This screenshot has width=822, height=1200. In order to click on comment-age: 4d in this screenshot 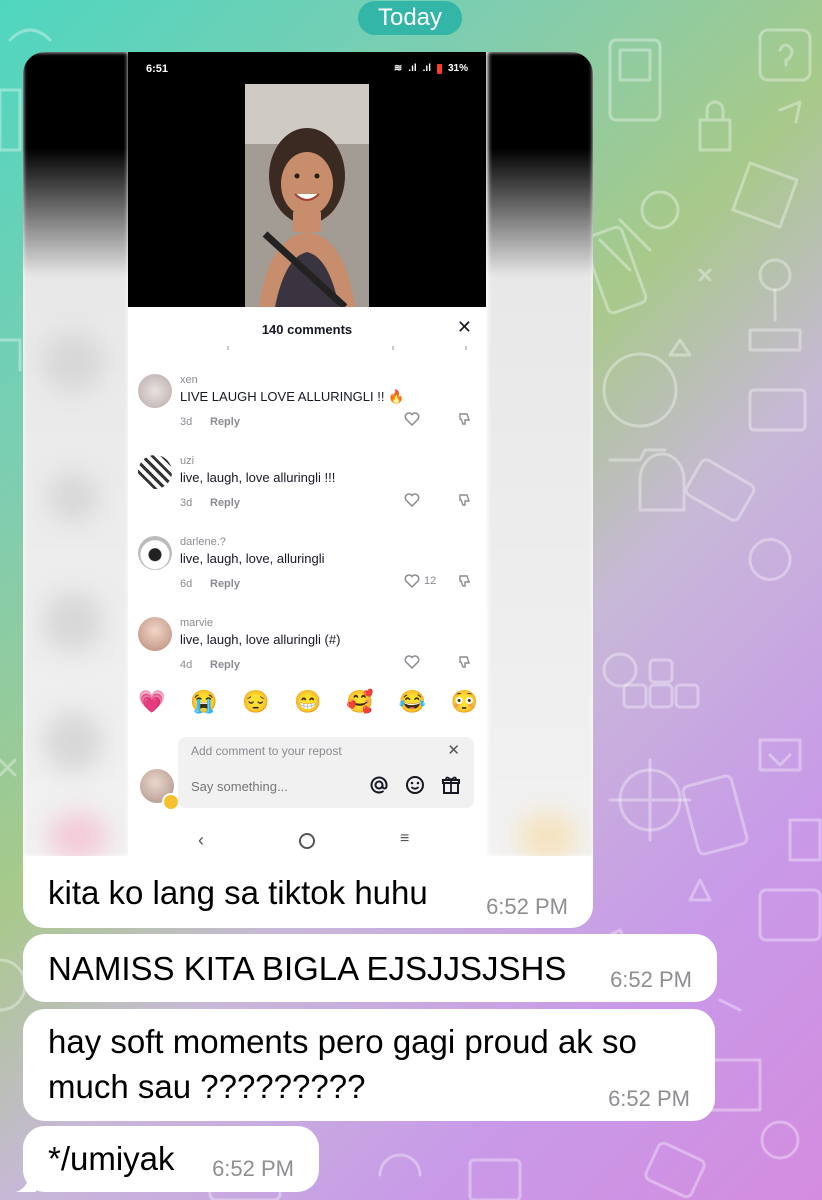, I will do `click(186, 665)`.